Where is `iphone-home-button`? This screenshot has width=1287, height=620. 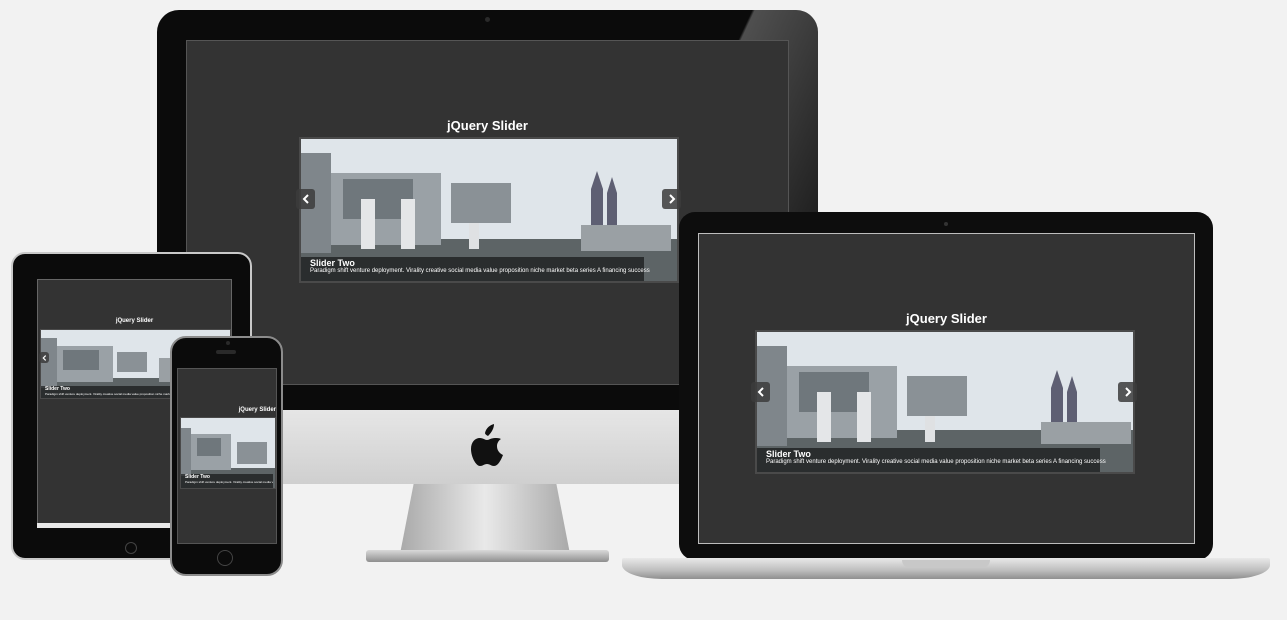 iphone-home-button is located at coordinates (225, 558).